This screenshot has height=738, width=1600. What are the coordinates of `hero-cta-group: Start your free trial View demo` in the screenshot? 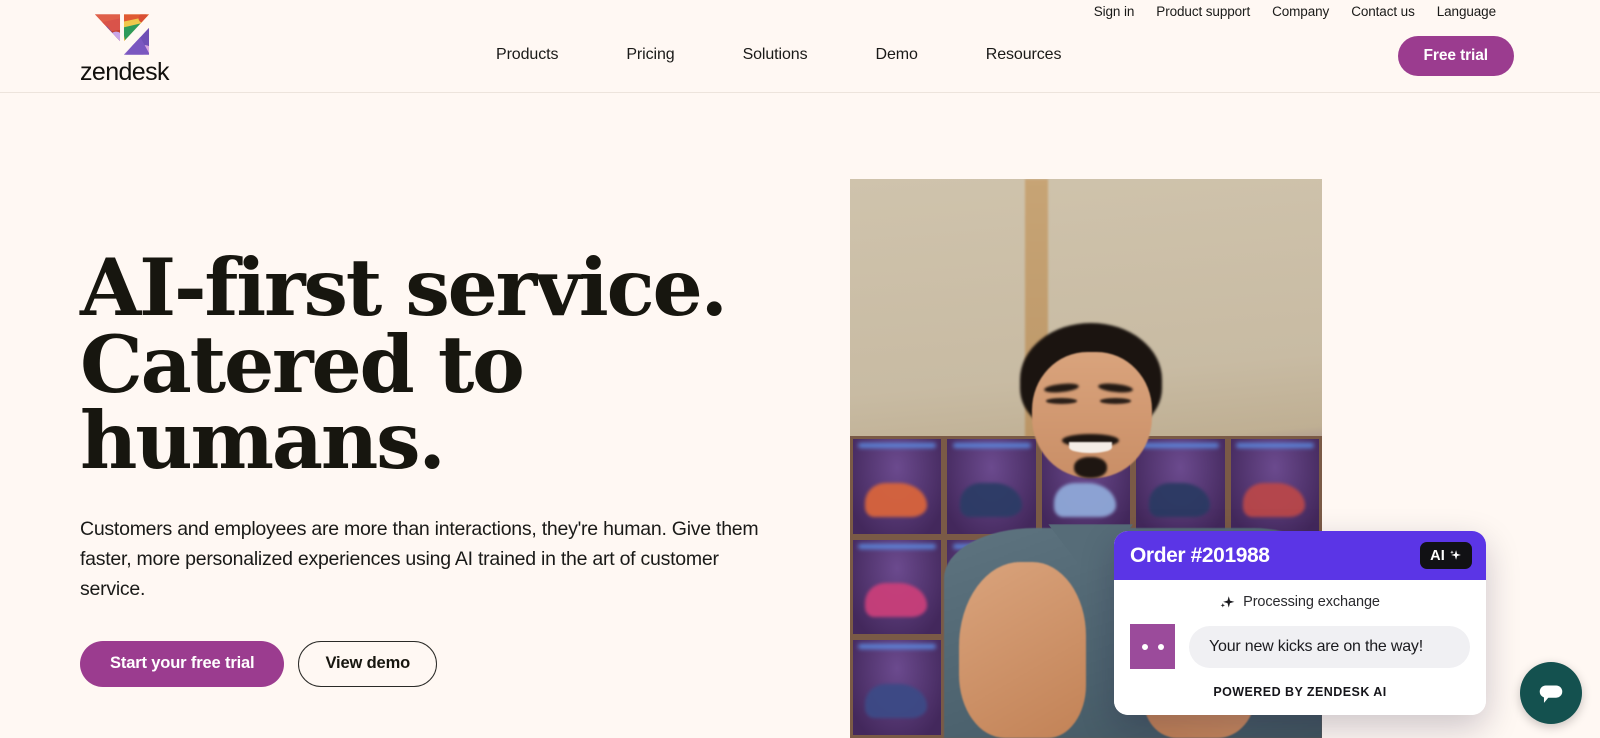 It's located at (460, 663).